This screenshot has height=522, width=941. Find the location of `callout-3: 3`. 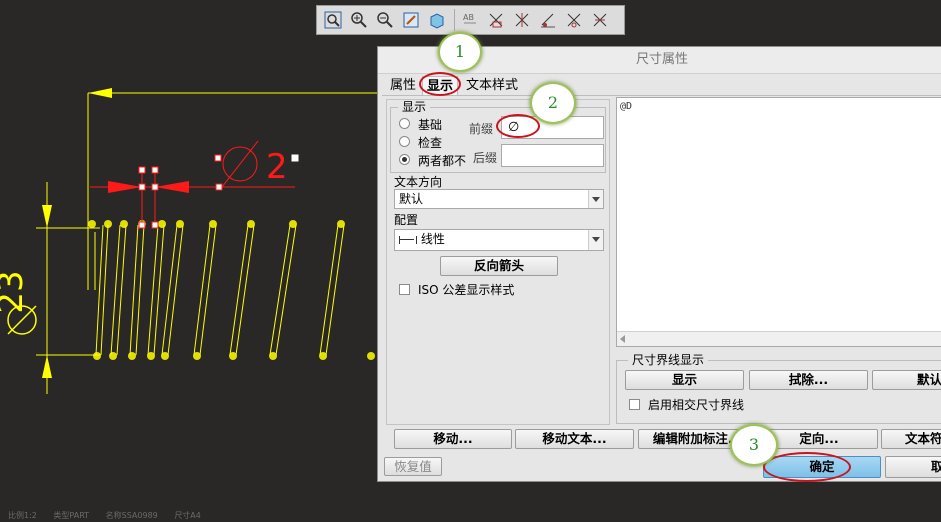

callout-3: 3 is located at coordinates (754, 445).